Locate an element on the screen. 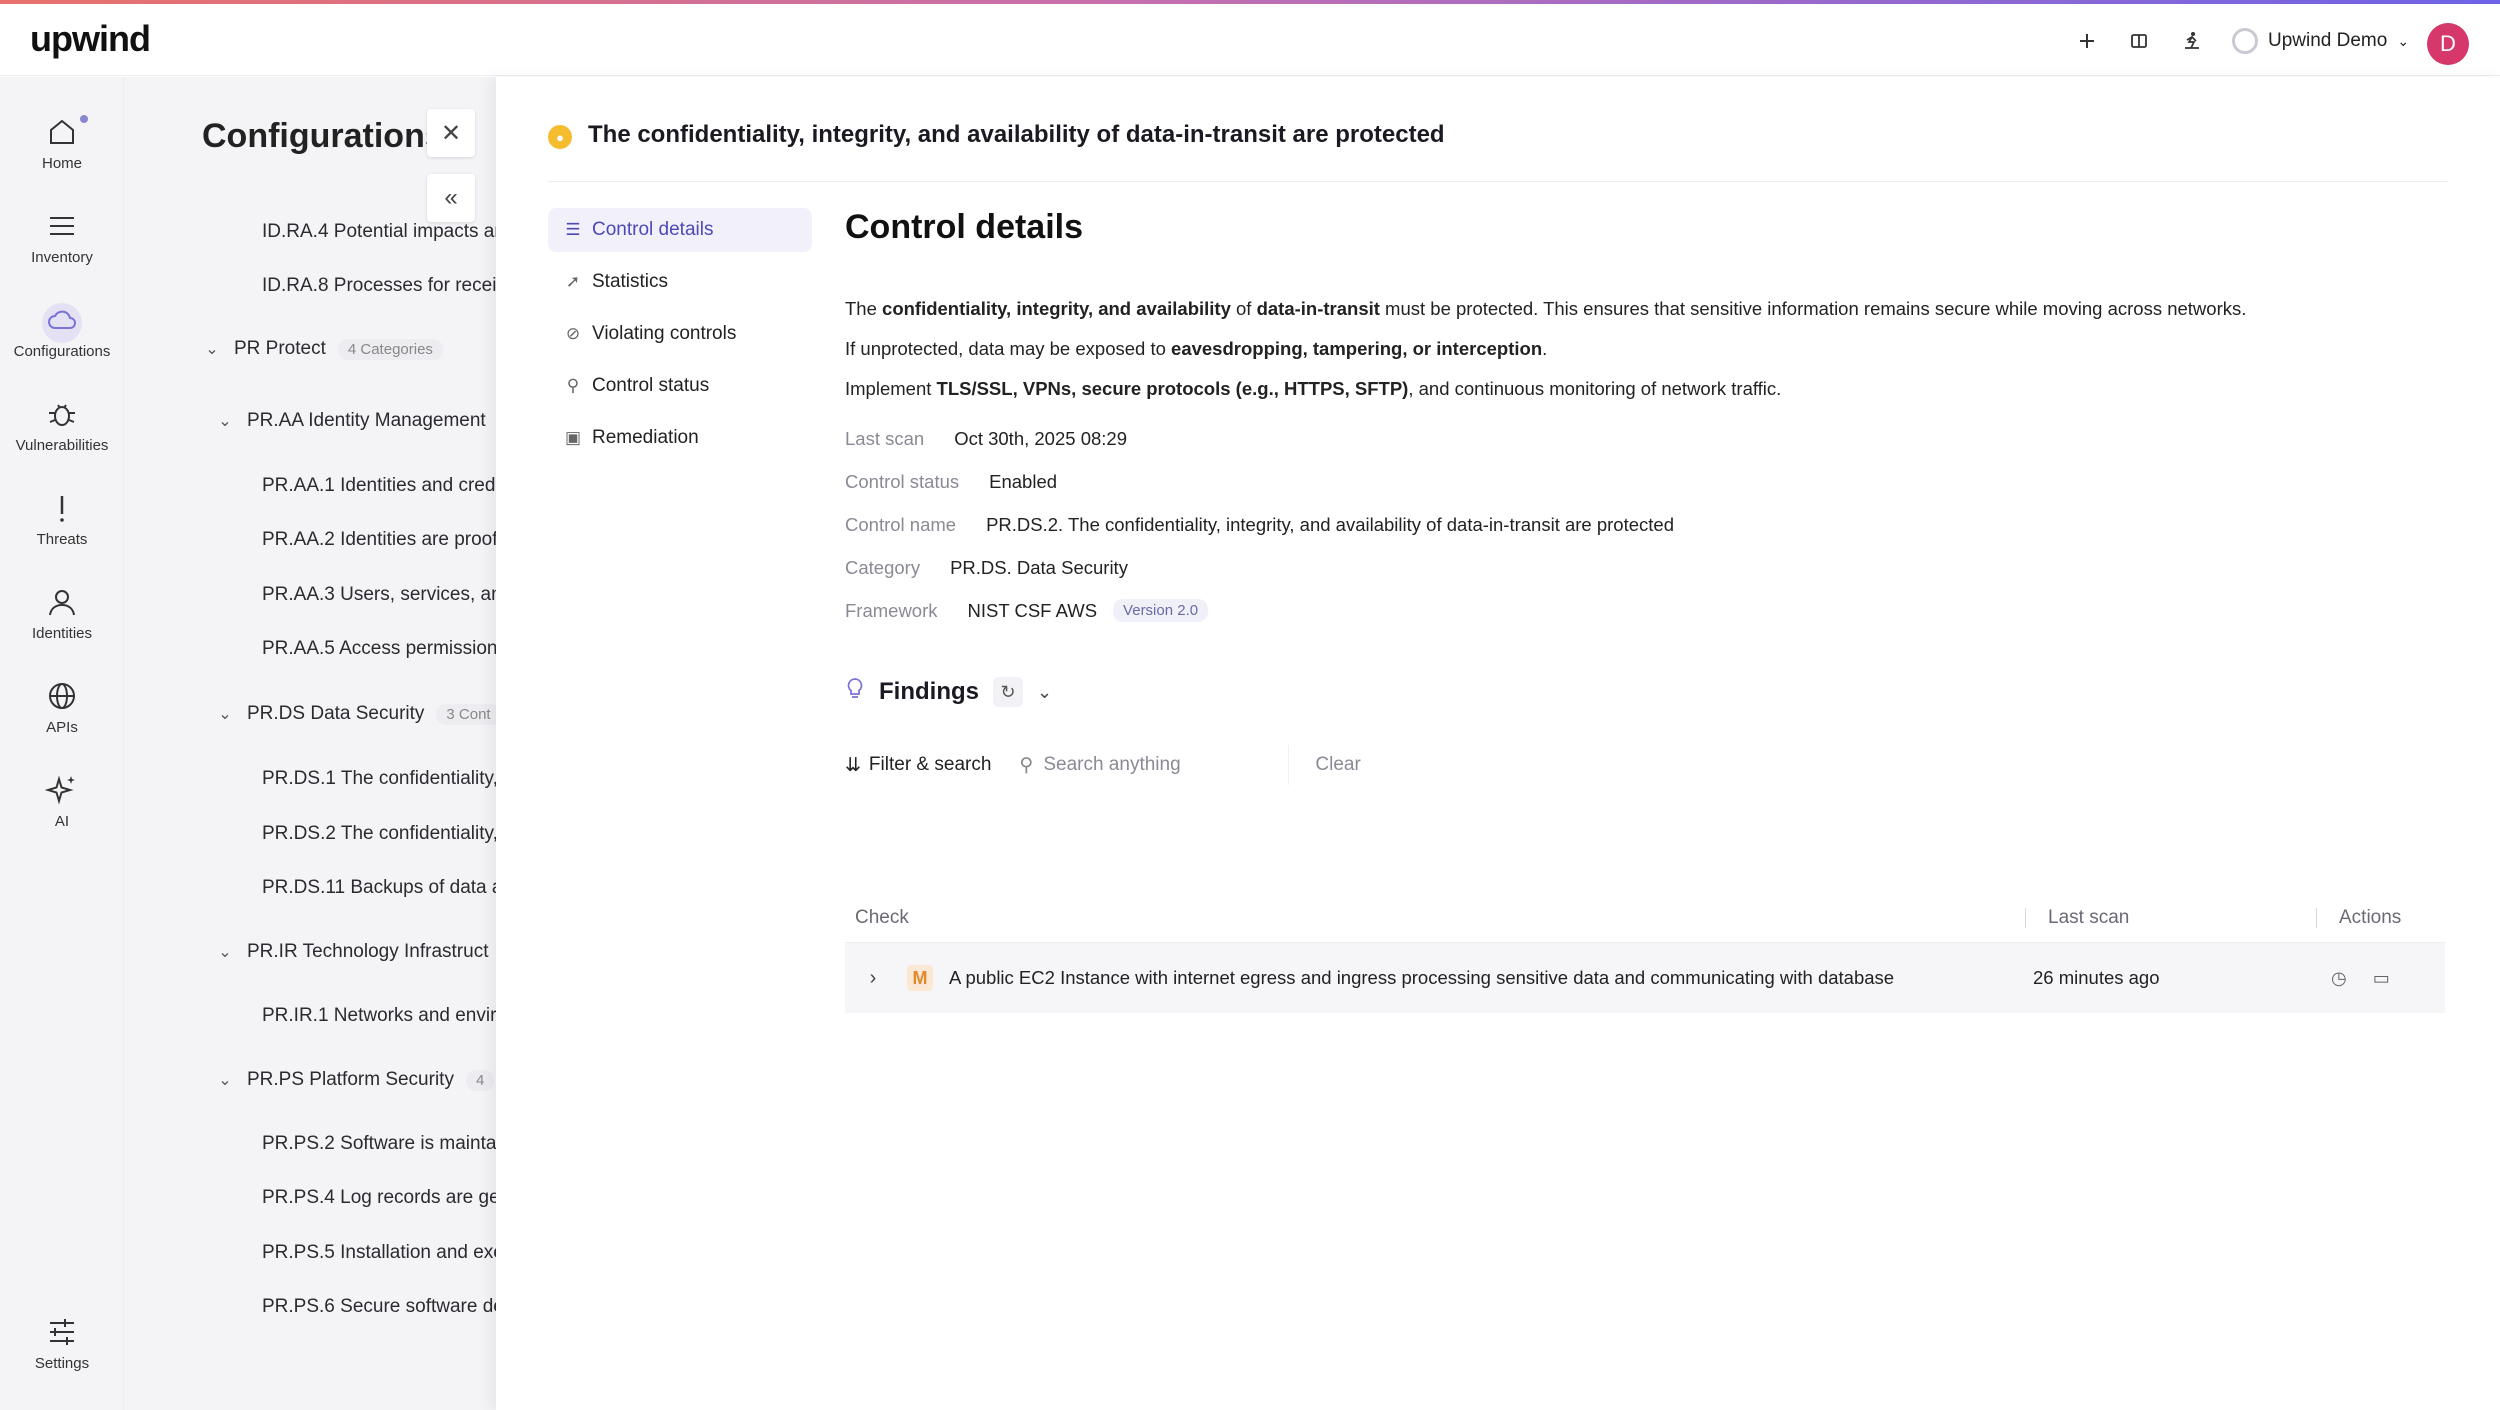  plus-icon is located at coordinates (2087, 41).